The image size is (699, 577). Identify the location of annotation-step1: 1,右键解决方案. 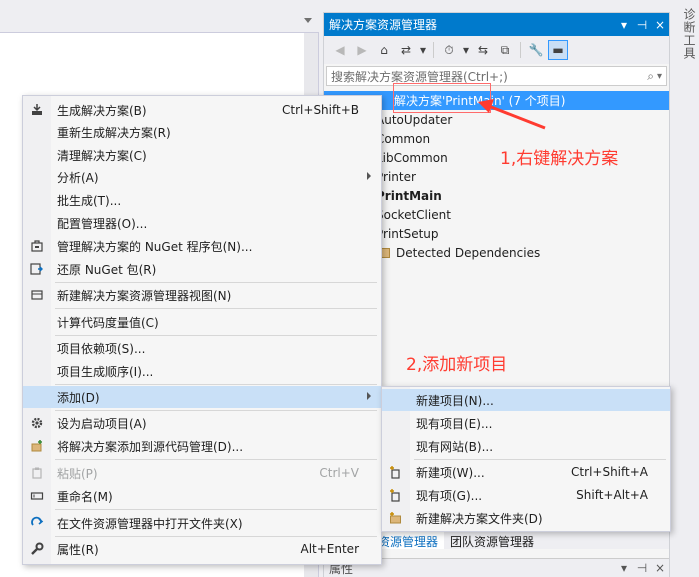
(559, 159).